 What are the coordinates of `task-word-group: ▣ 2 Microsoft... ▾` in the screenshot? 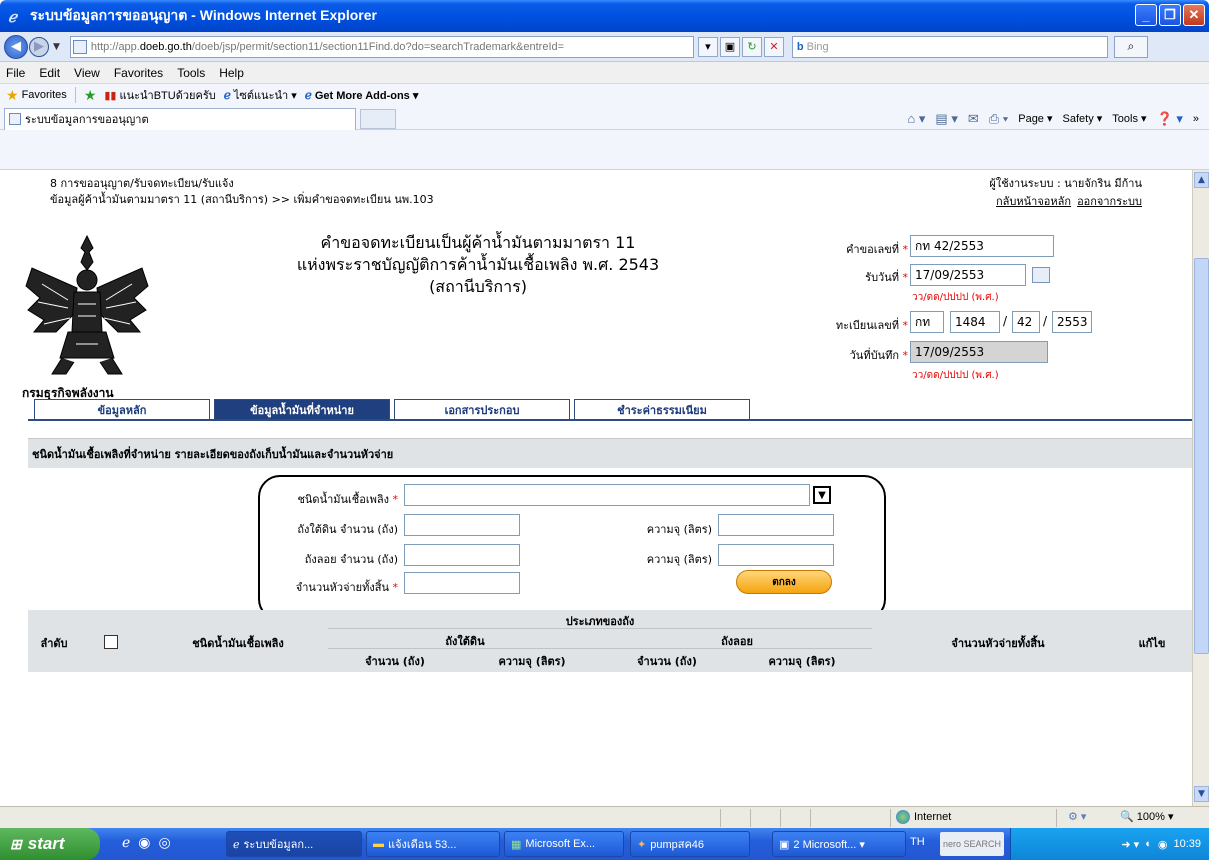 It's located at (839, 844).